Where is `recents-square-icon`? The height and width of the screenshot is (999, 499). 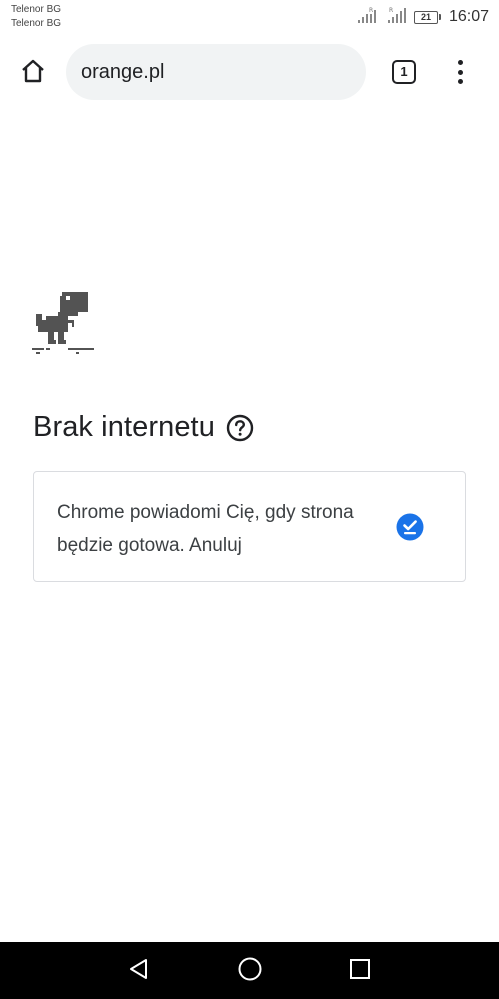 recents-square-icon is located at coordinates (360, 971).